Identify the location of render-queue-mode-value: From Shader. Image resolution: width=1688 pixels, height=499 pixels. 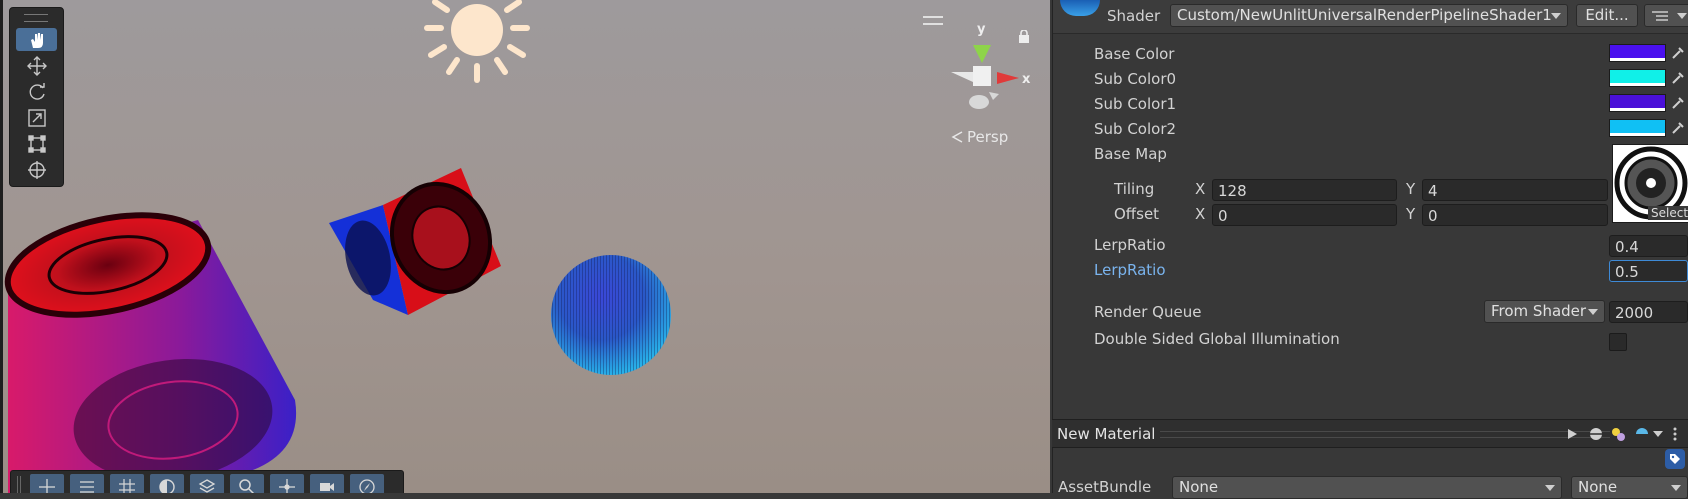
(1539, 311).